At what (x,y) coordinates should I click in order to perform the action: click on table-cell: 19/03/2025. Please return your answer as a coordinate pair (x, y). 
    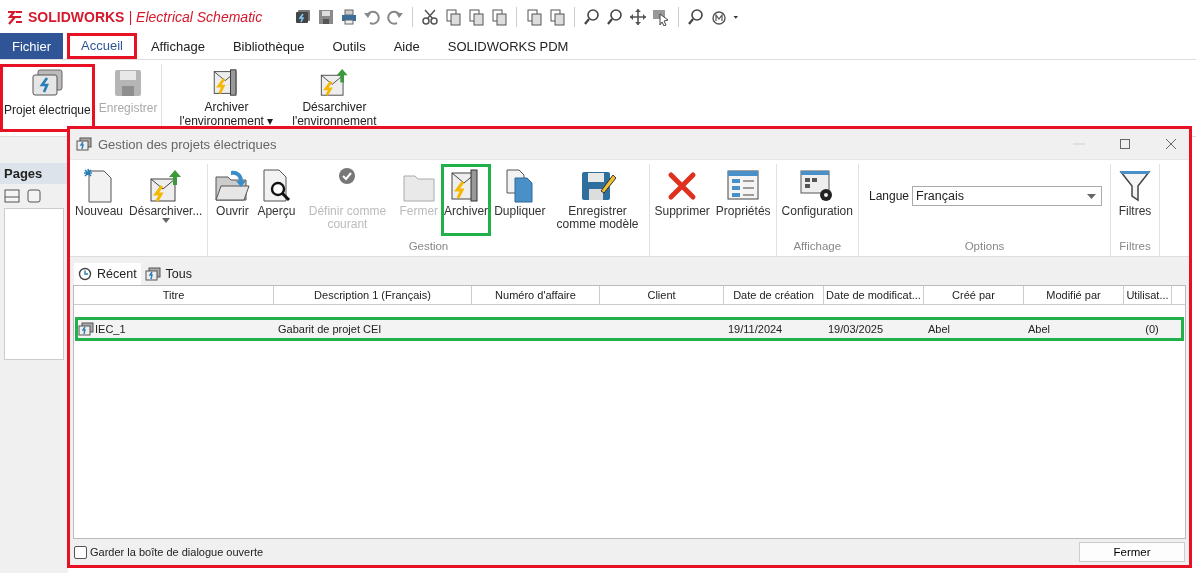
    Looking at the image, I should click on (856, 329).